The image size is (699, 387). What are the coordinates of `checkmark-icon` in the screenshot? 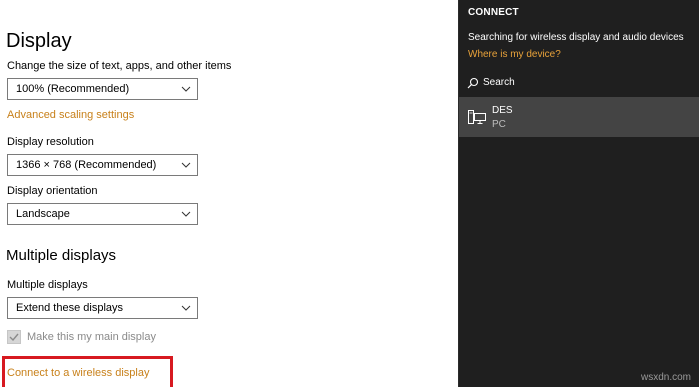 It's located at (14, 337).